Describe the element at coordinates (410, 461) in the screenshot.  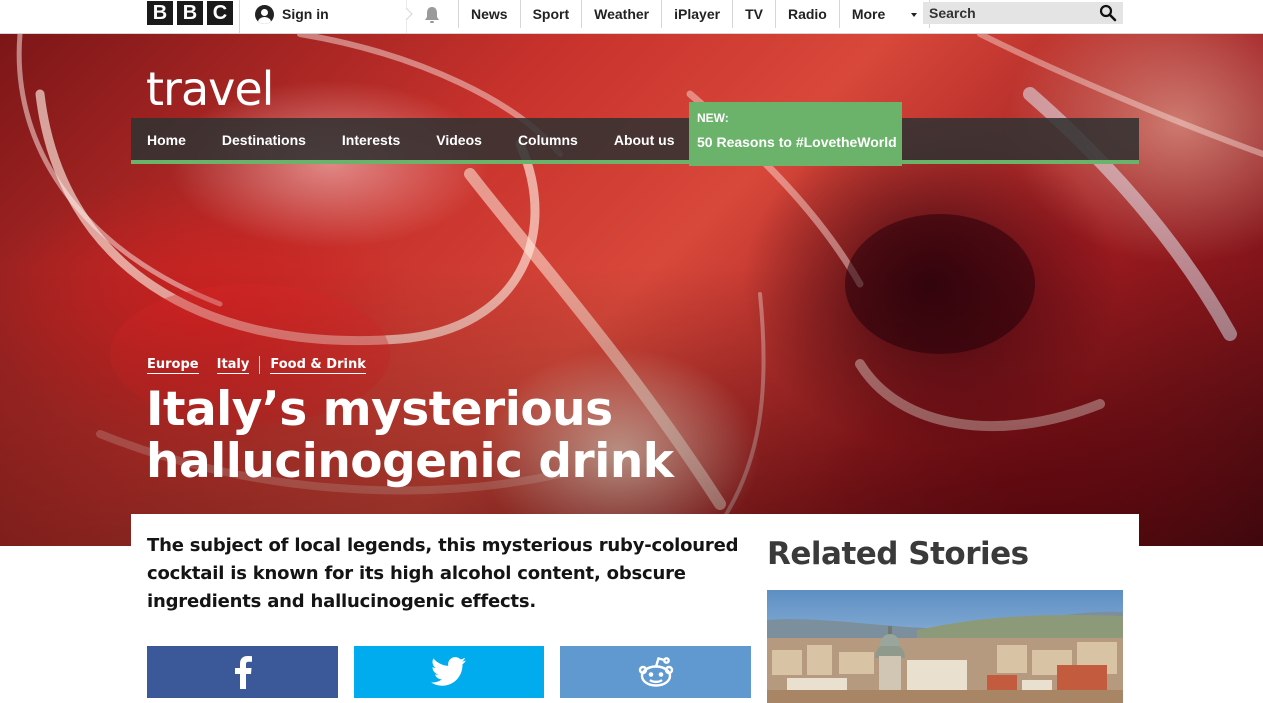
I see `headline-line-2: hallucinogenic drink` at that location.